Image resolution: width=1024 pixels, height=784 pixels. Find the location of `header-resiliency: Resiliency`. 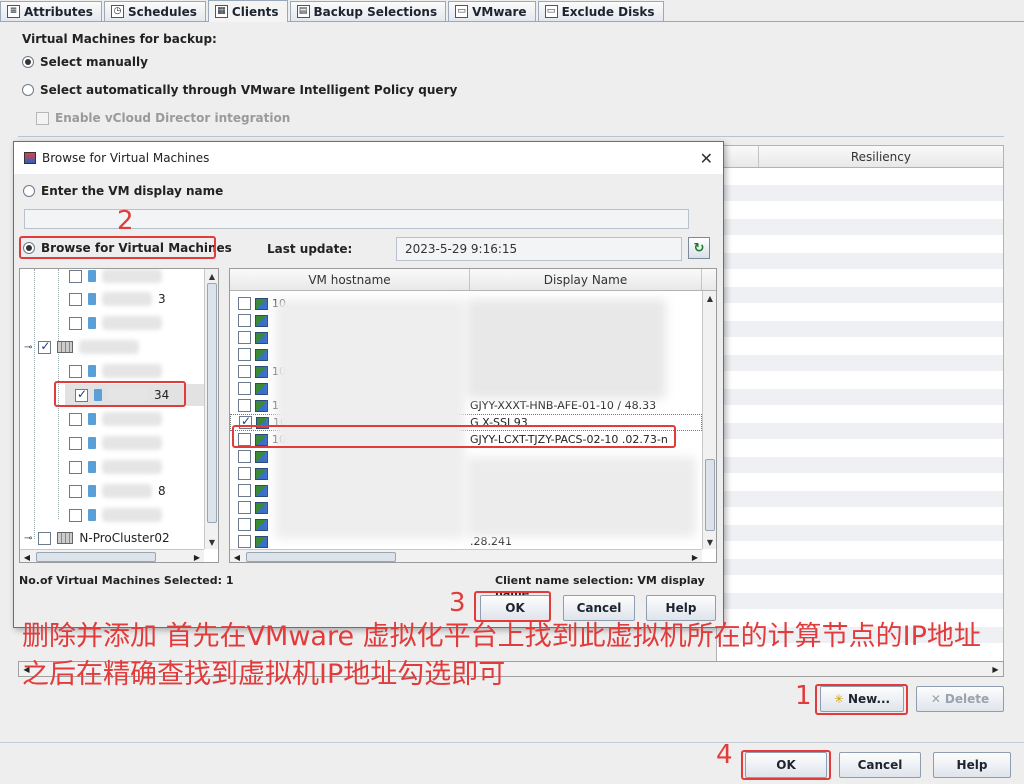

header-resiliency: Resiliency is located at coordinates (881, 156).